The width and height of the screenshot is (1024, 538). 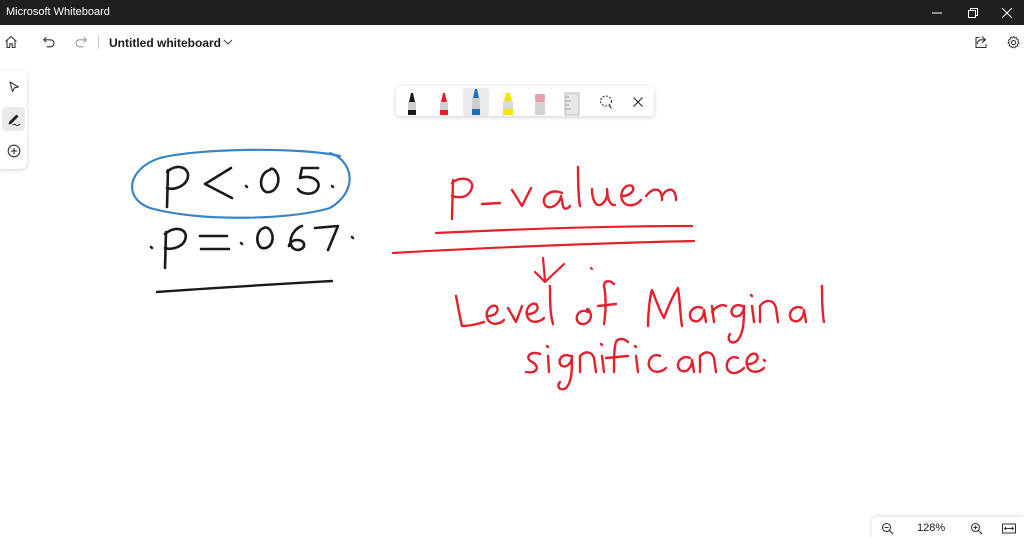 I want to click on share-icon, so click(x=981, y=42).